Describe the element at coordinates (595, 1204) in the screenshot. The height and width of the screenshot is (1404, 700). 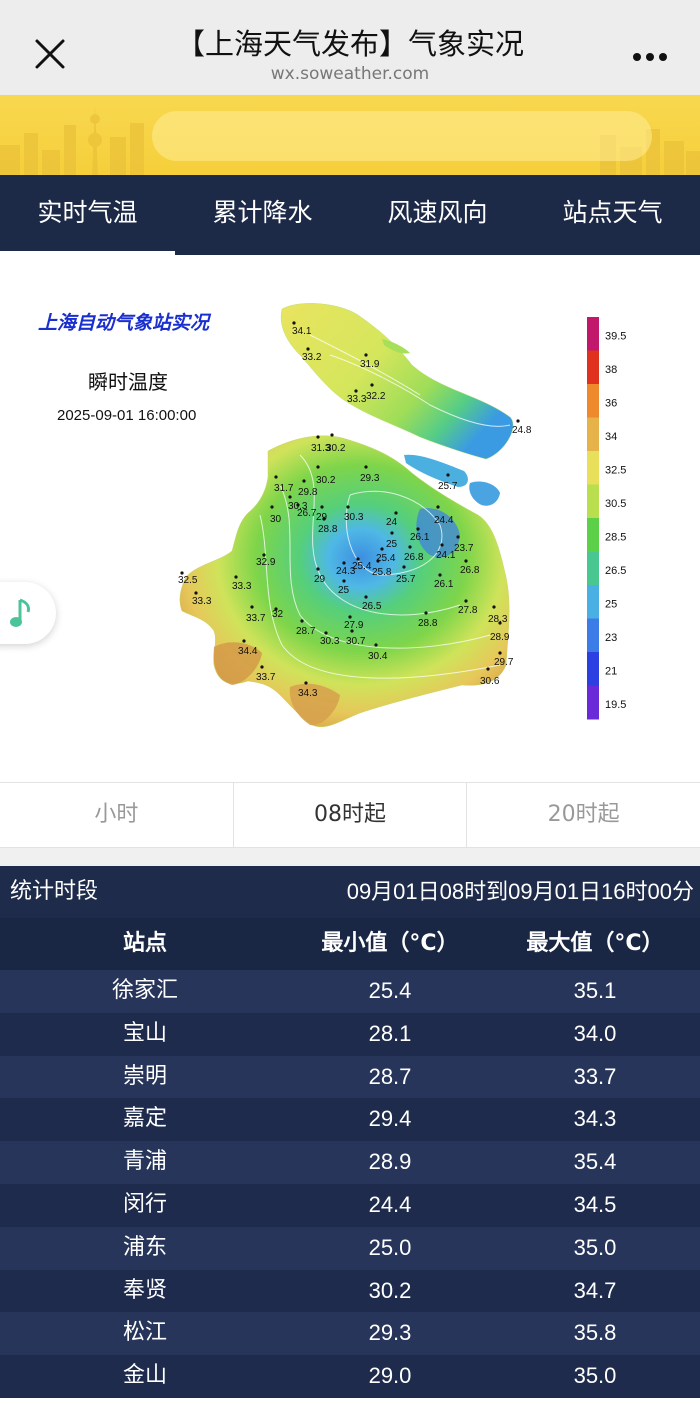
I see `max-value: 34.5` at that location.